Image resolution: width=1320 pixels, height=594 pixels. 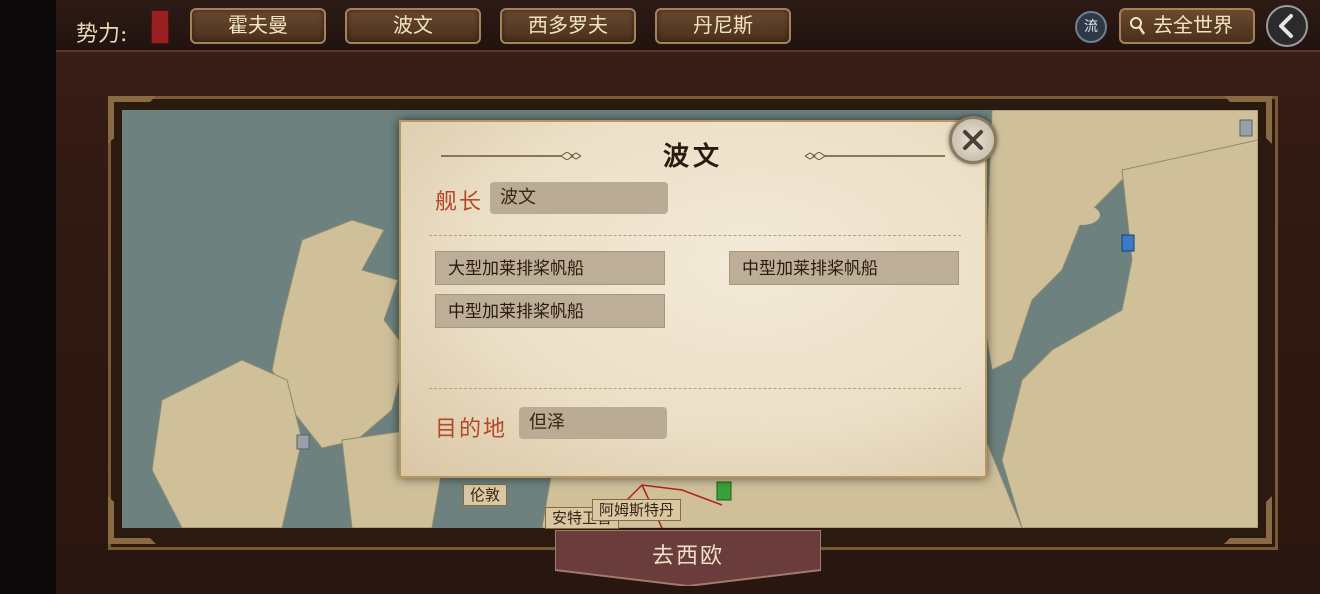 What do you see at coordinates (568, 26) in the screenshot?
I see `faction-tab-sidorov: 西多罗夫` at bounding box center [568, 26].